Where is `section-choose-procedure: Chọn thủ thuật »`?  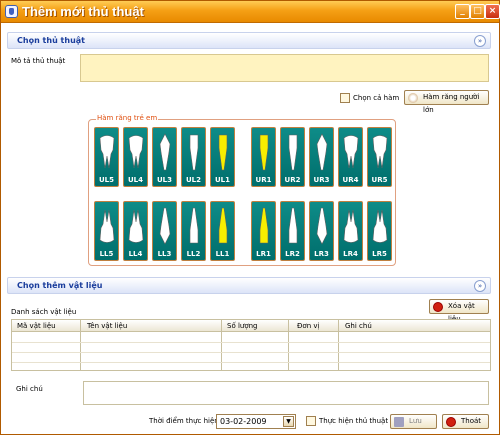 section-choose-procedure: Chọn thủ thuật » is located at coordinates (249, 40).